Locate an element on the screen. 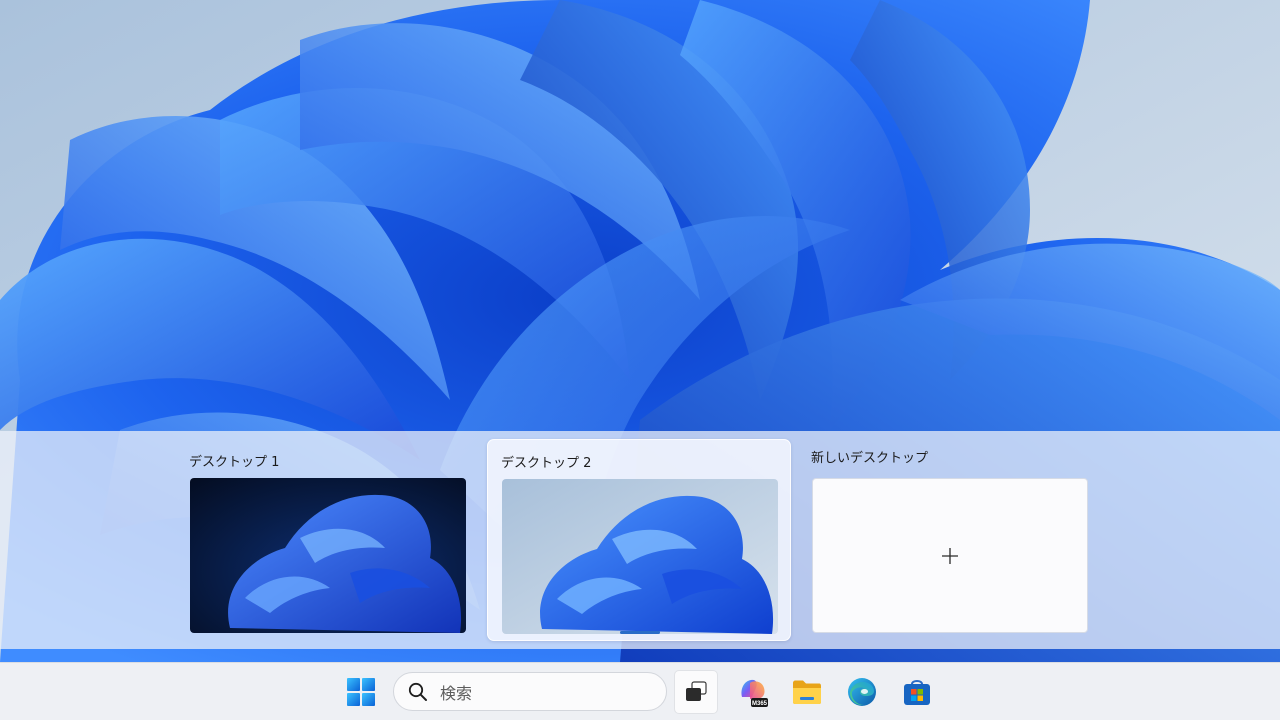 The image size is (1280, 720). new-desktop-card: 新しいデスクトップ is located at coordinates (950, 540).